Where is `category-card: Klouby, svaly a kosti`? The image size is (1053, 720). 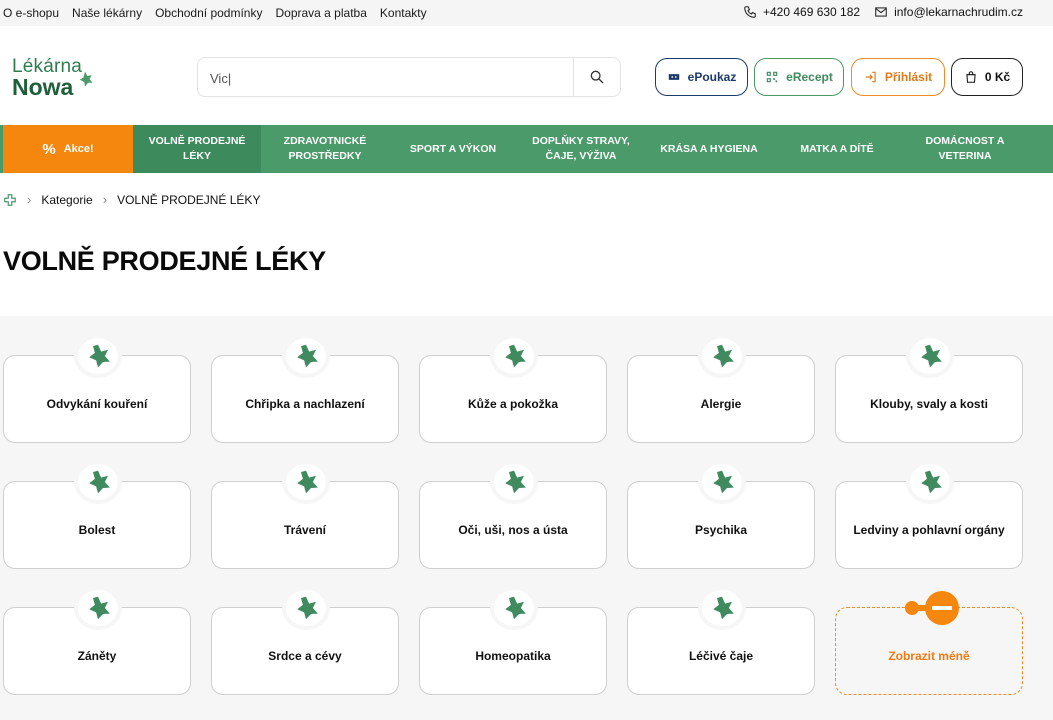 category-card: Klouby, svaly a kosti is located at coordinates (929, 390).